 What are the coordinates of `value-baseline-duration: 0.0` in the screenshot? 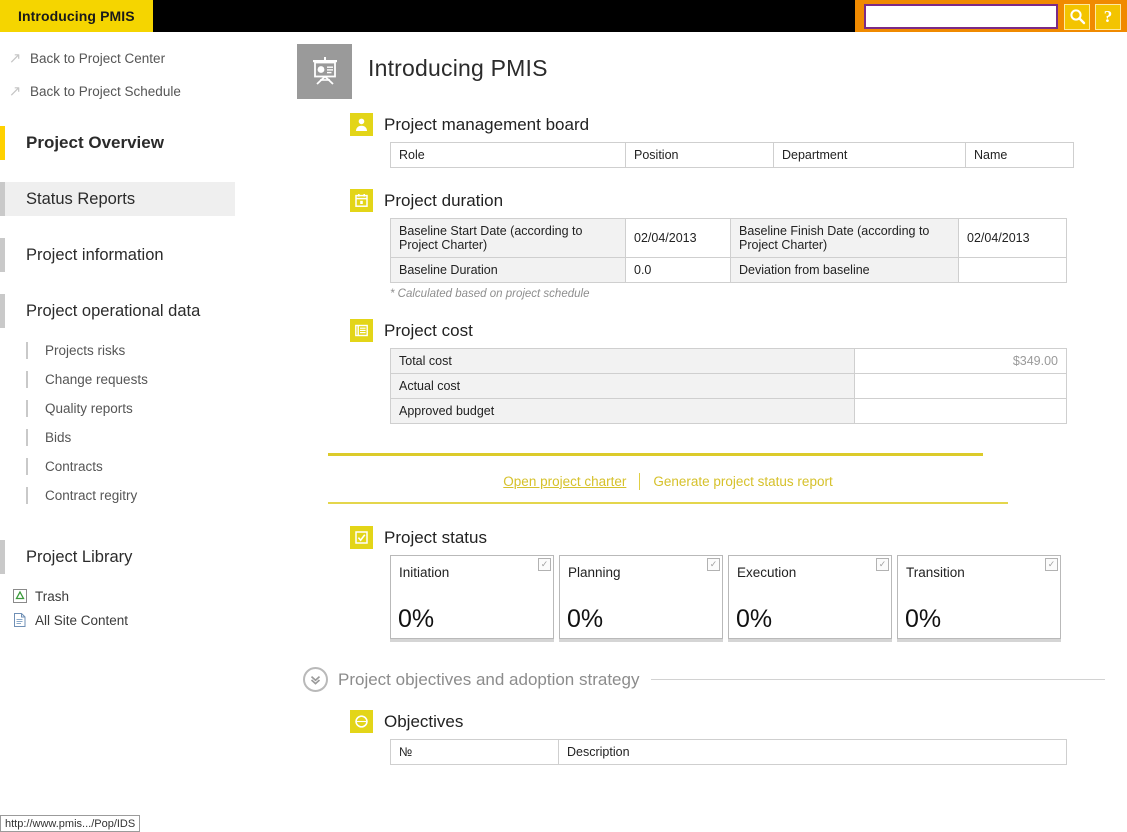 It's located at (678, 270).